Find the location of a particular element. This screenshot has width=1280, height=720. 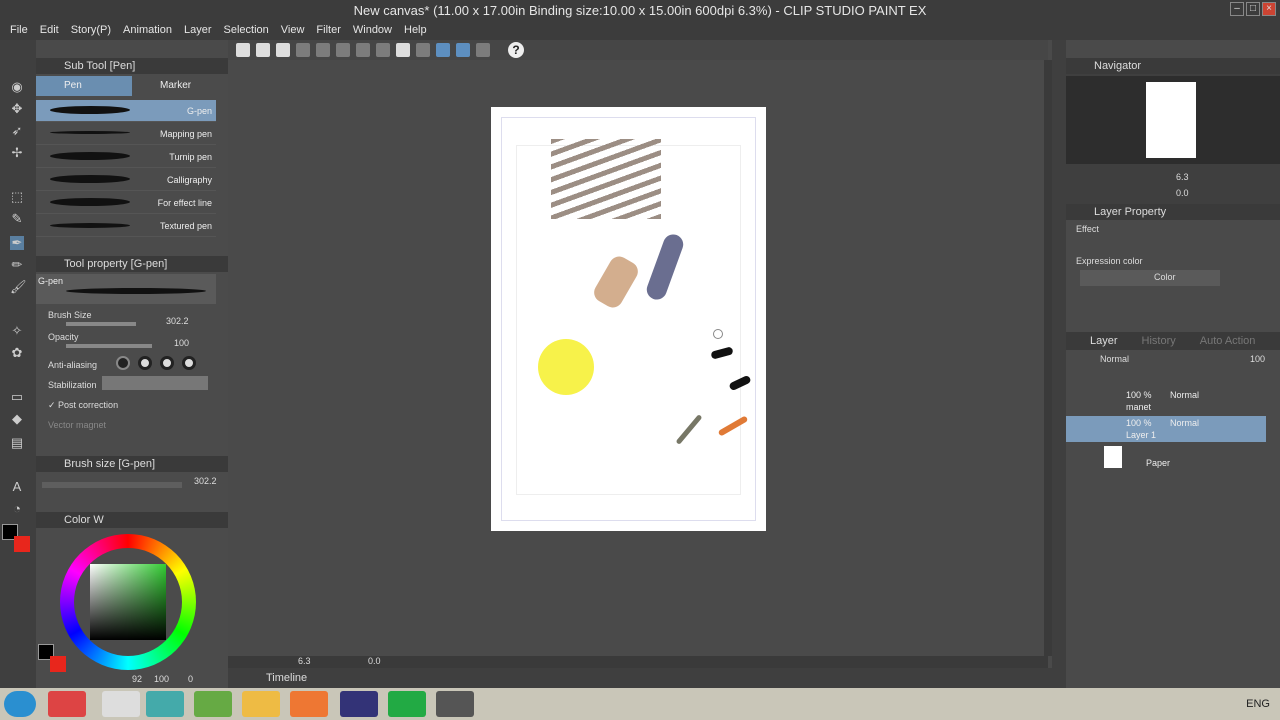

pencil-tool-icon: ✏ is located at coordinates (17, 265).